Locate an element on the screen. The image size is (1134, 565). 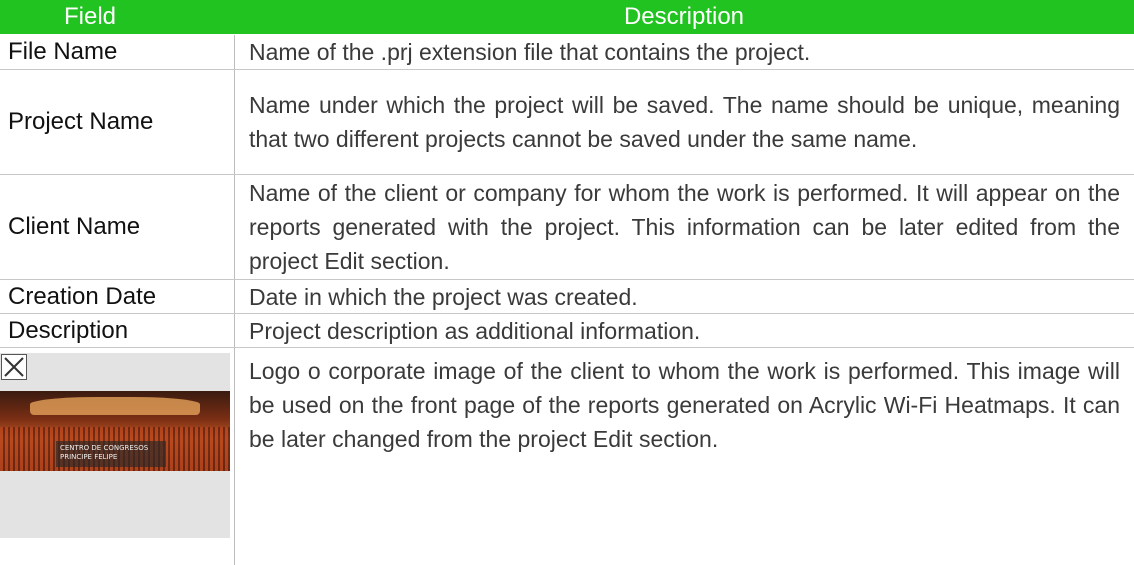
header-description: Description is located at coordinates (684, 16).